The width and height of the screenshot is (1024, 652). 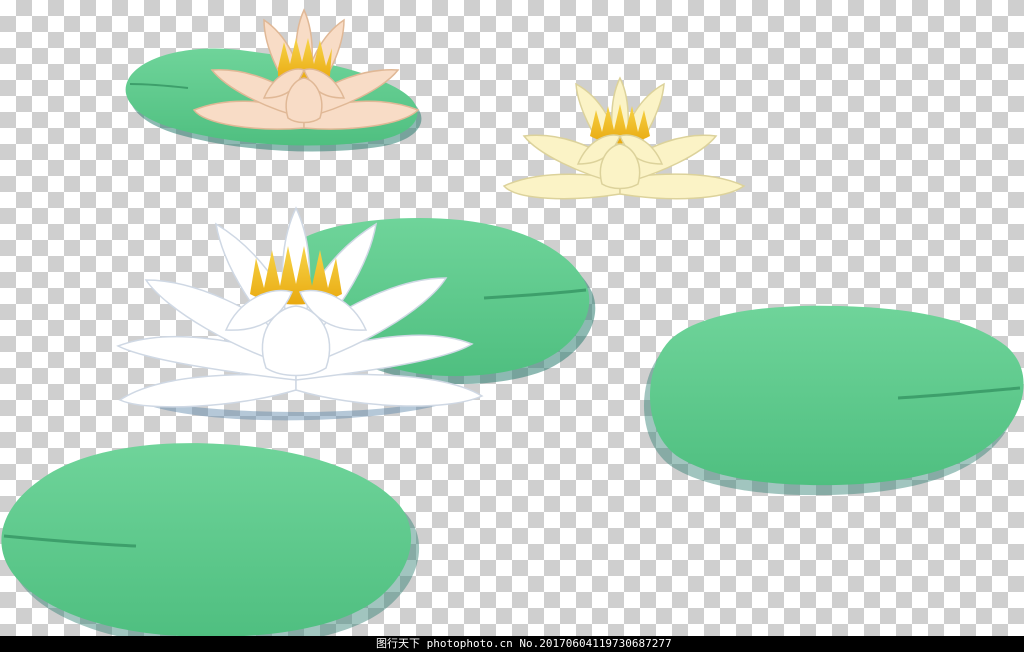 I want to click on watermark-site-label: 图行天下, so click(x=398, y=643).